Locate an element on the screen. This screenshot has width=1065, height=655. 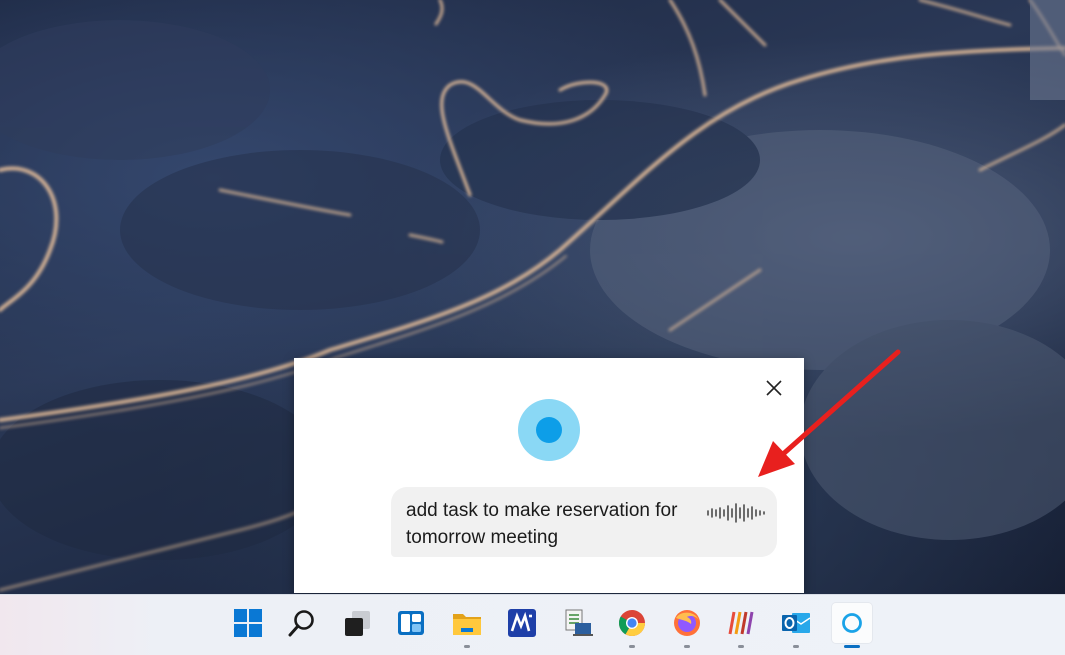
stripes-app-icon is located at coordinates (741, 623).